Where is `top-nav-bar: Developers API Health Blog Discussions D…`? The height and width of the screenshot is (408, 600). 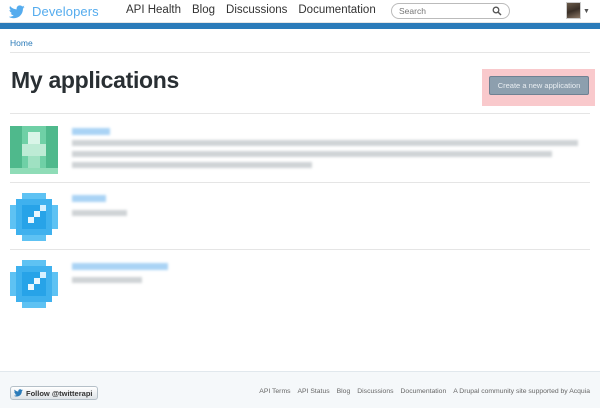 top-nav-bar: Developers API Health Blog Discussions D… is located at coordinates (300, 11).